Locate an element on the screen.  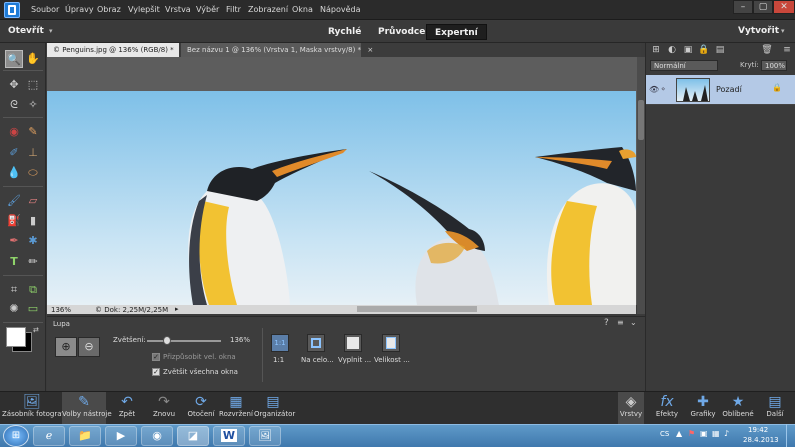
menu-zobrazeni: Zobrazení is located at coordinates (268, 9).